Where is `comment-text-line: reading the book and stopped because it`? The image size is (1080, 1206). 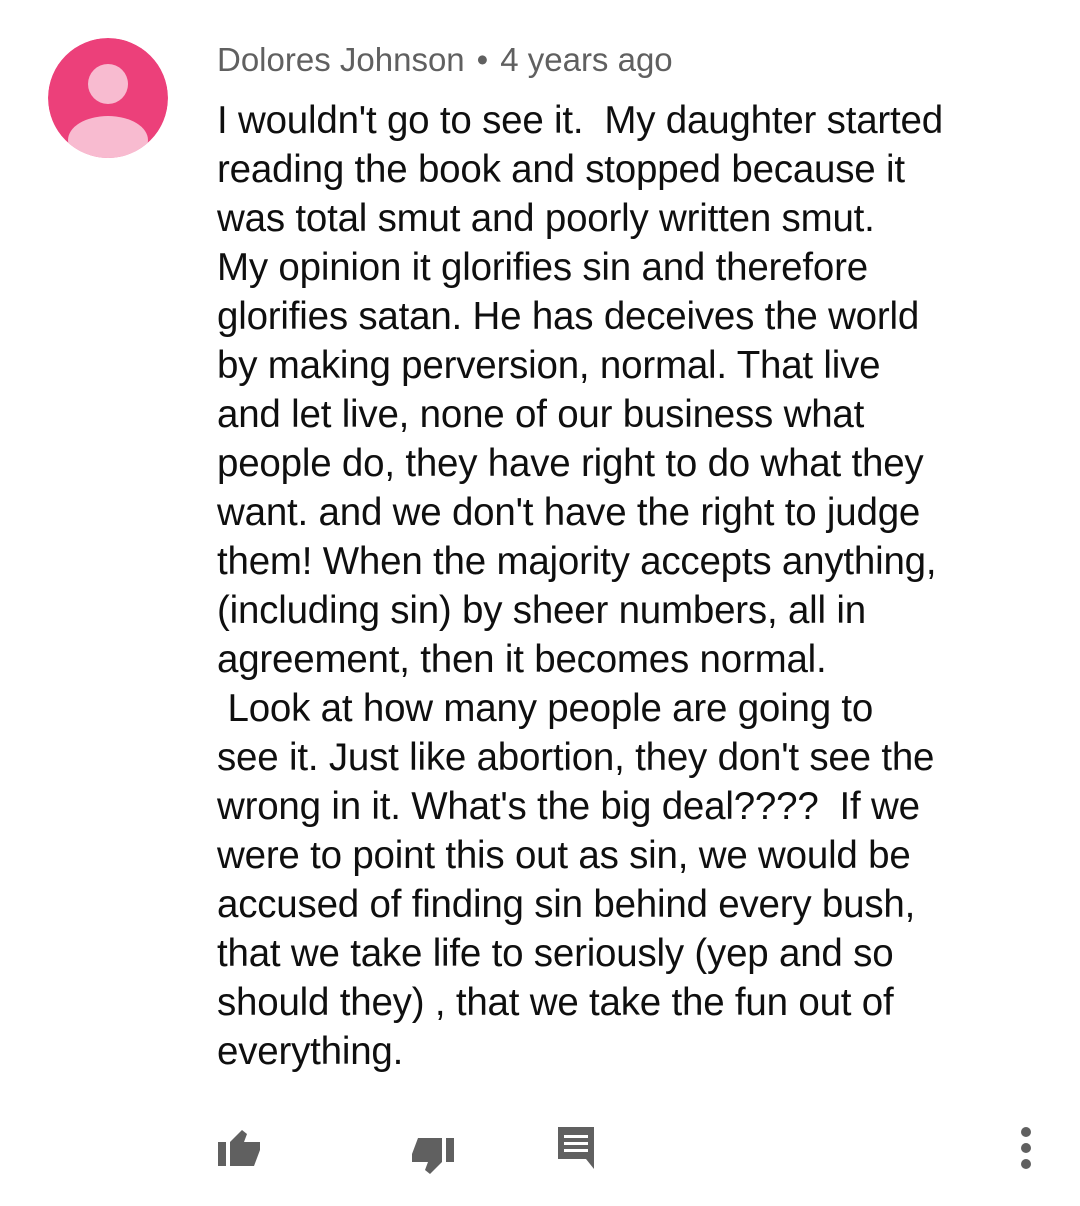
comment-text-line: reading the book and stopped because it is located at coordinates (561, 169).